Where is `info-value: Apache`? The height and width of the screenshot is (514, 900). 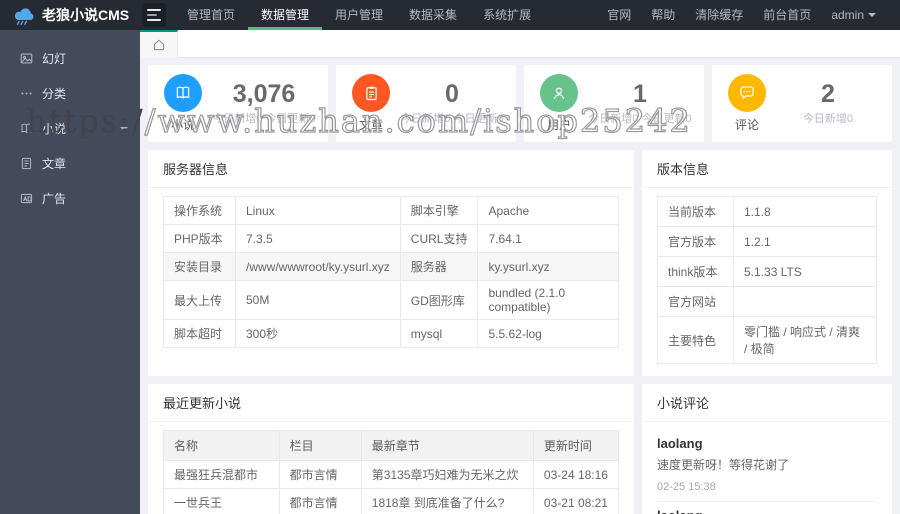 info-value: Apache is located at coordinates (548, 210).